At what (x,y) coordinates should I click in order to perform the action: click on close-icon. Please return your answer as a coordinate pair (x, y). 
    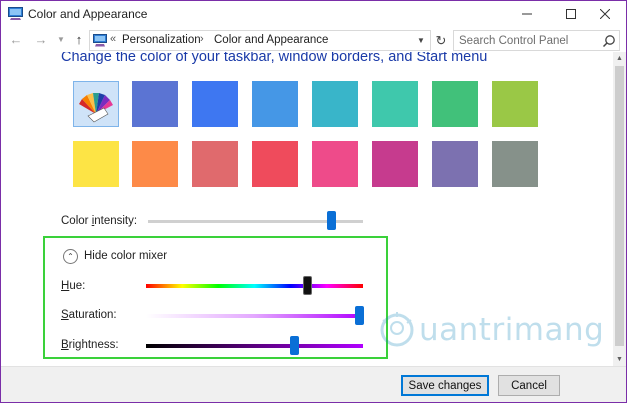
    Looking at the image, I should click on (605, 14).